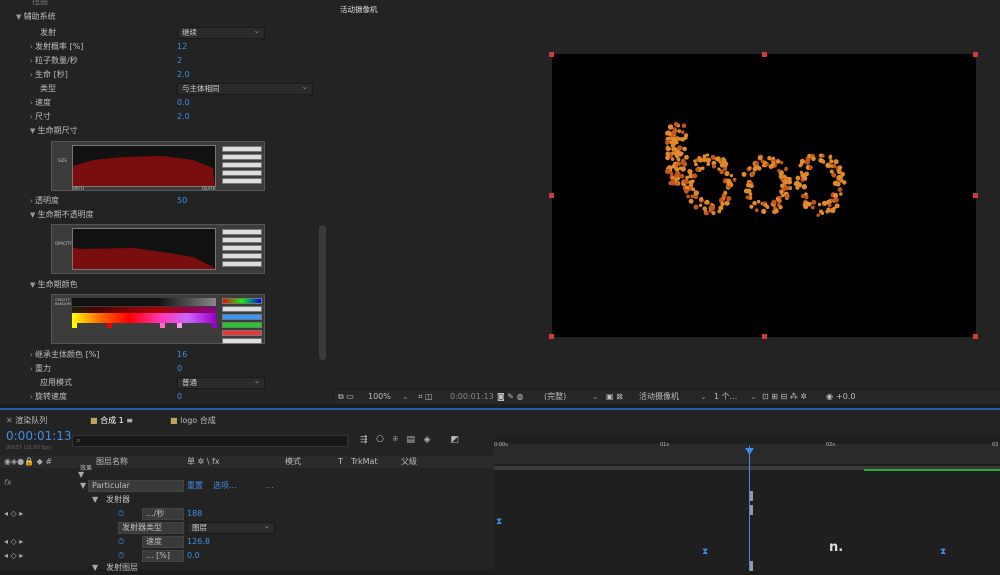 Image resolution: width=1000 pixels, height=575 pixels. What do you see at coordinates (784, 397) in the screenshot?
I see `toggle-icons: ⊡ ⊞ ⊟ ⁂ ✲` at bounding box center [784, 397].